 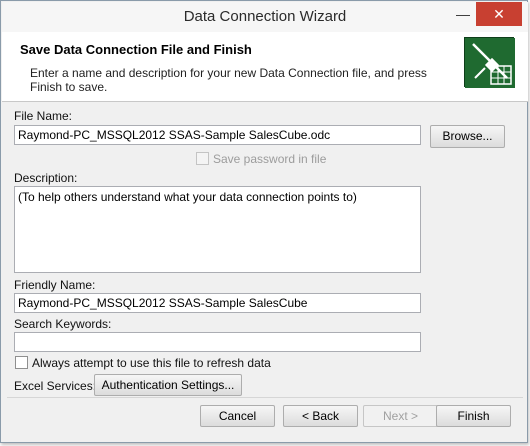 What do you see at coordinates (320, 416) in the screenshot?
I see `back-button: < Back` at bounding box center [320, 416].